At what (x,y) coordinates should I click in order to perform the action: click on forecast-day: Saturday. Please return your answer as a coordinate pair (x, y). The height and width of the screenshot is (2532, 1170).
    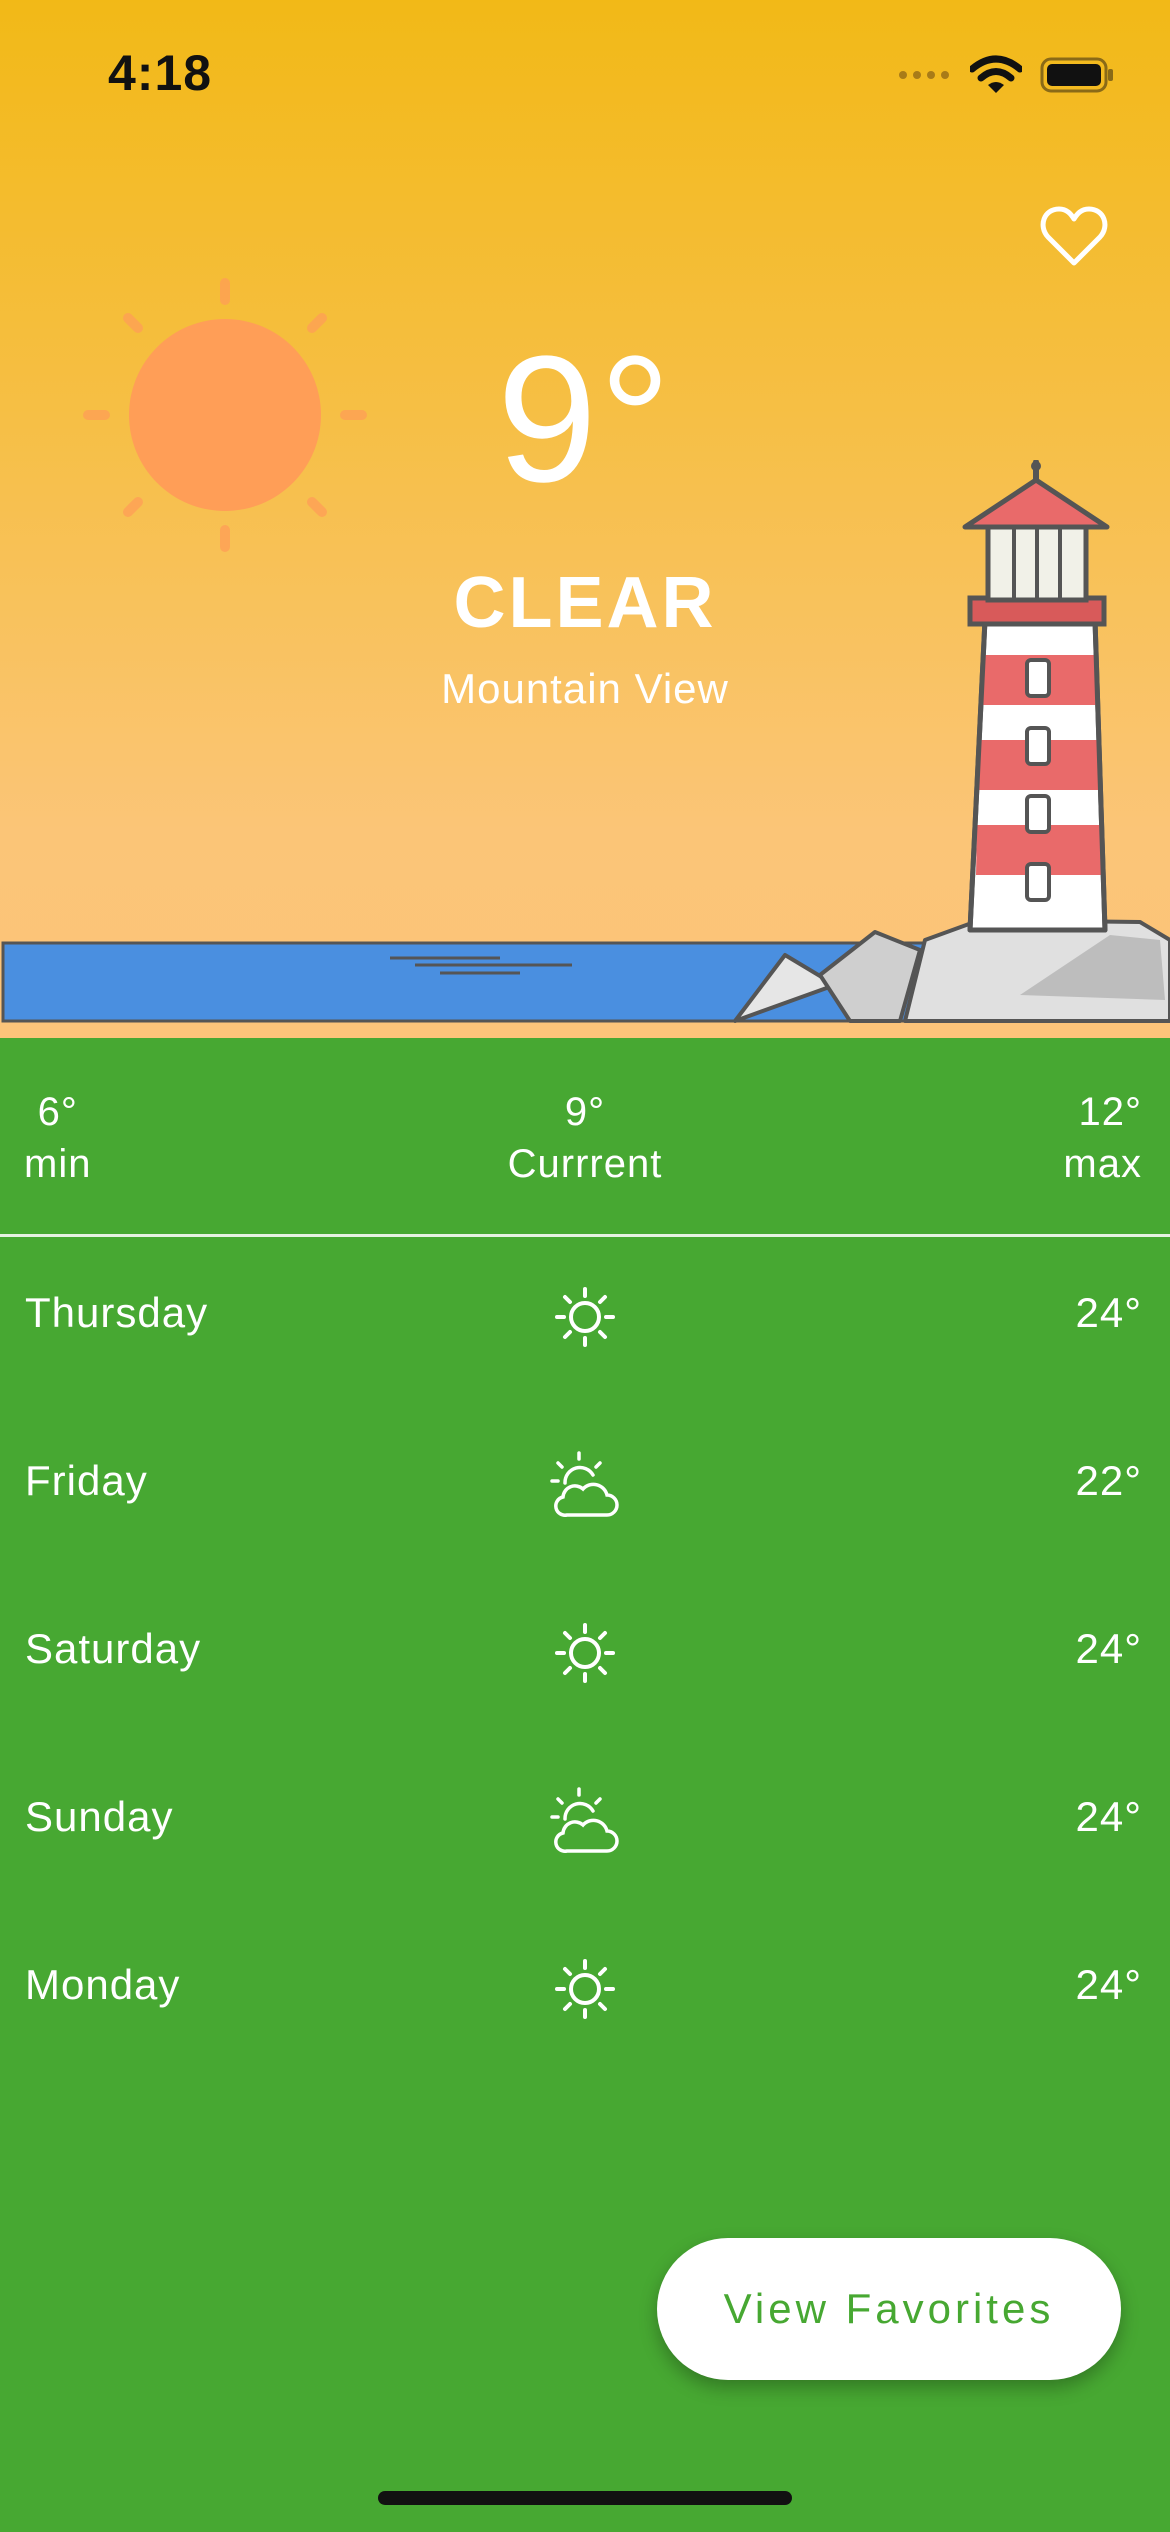
    Looking at the image, I should click on (113, 1648).